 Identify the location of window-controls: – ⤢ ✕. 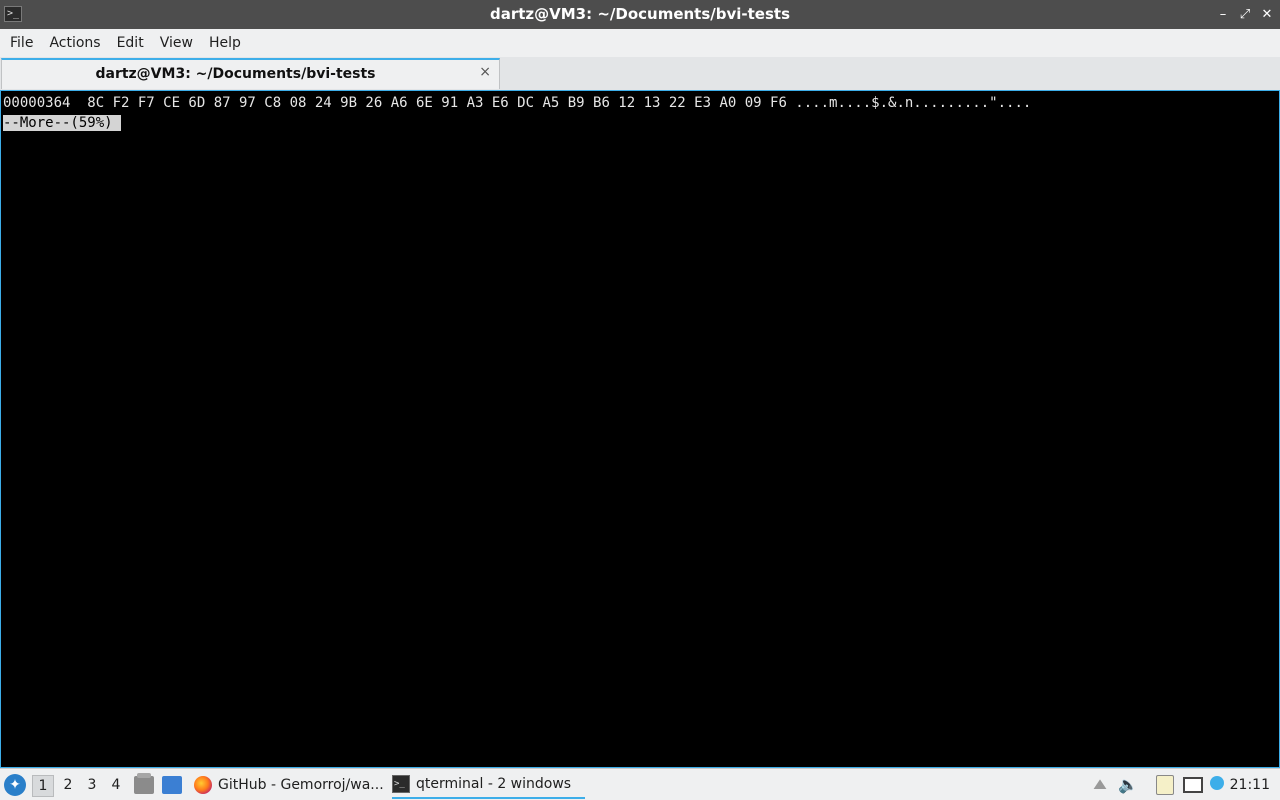
(1245, 14).